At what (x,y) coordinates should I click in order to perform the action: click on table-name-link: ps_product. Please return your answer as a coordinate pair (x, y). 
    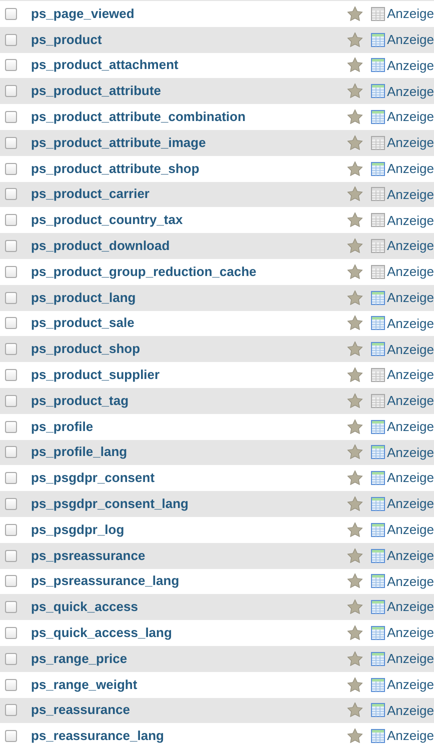
    Looking at the image, I should click on (66, 39).